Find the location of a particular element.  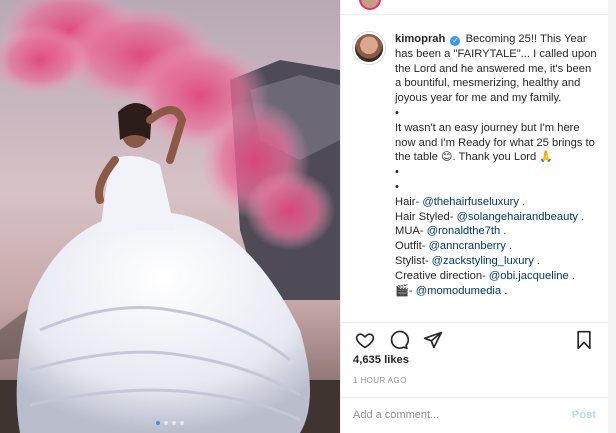

credit-label: MUA- is located at coordinates (411, 231).